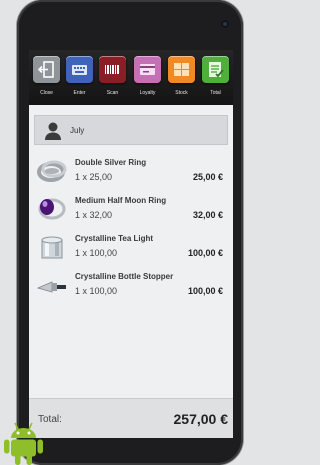  I want to click on item-name: Double Silver Ring, so click(111, 162).